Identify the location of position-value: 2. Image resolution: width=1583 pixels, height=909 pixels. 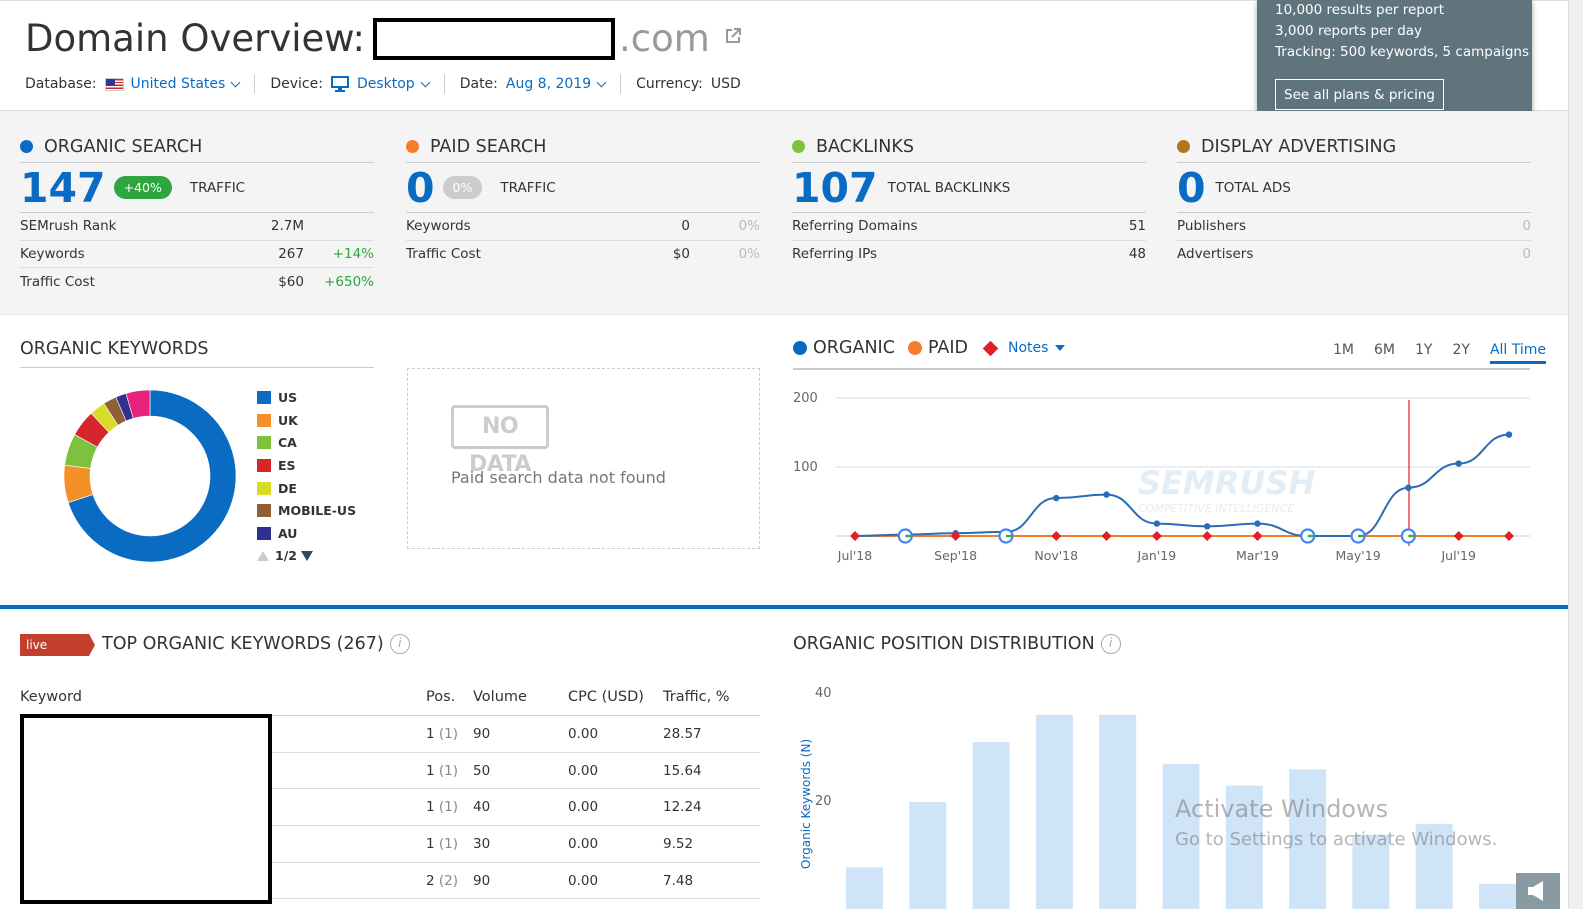
(430, 880).